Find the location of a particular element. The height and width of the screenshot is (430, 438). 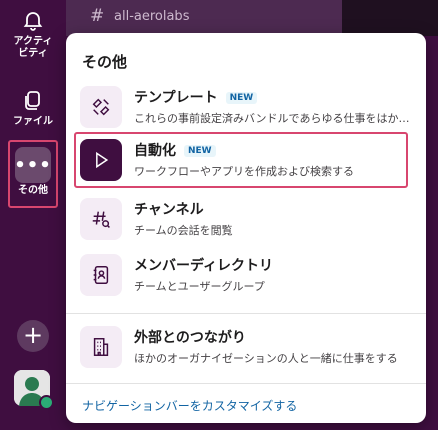

directory-icon is located at coordinates (101, 275).